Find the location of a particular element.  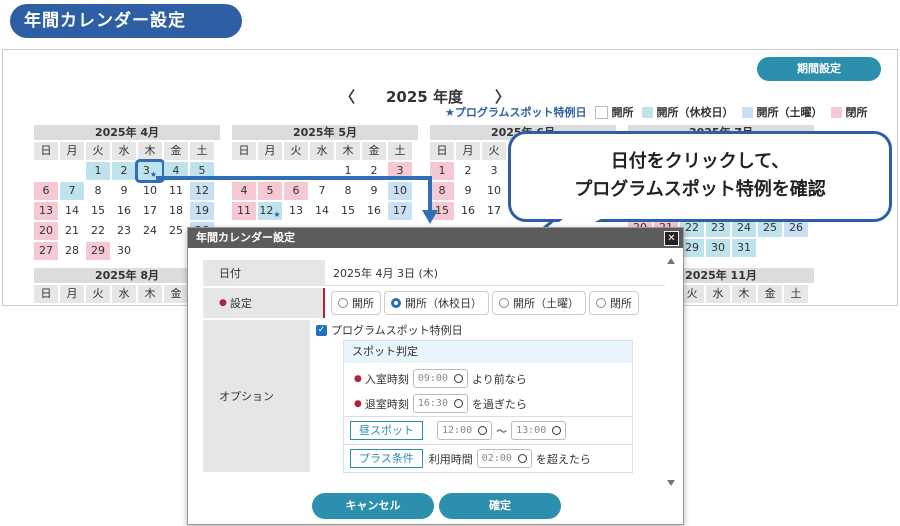

usage-label: 利用時間 is located at coordinates (450, 459).